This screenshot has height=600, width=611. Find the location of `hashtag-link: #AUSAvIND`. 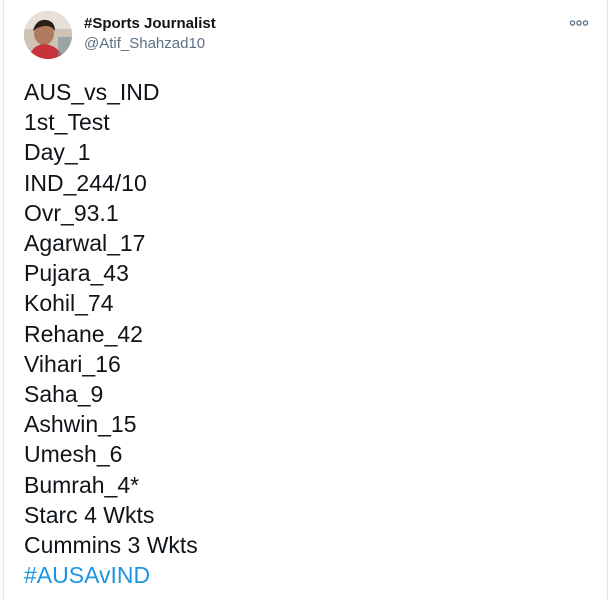

hashtag-link: #AUSAvIND is located at coordinates (87, 575).